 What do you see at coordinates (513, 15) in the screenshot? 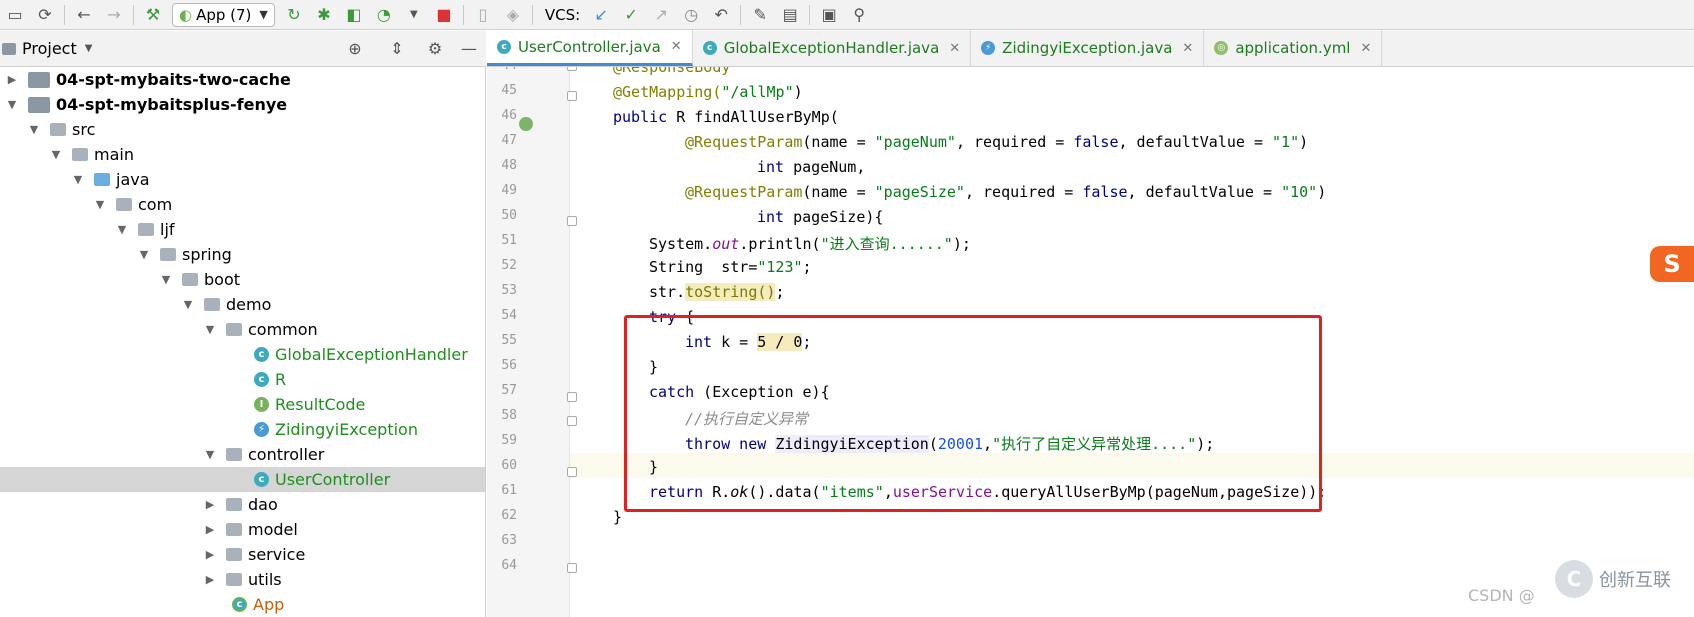
I see `deploy-icon: ◈` at bounding box center [513, 15].